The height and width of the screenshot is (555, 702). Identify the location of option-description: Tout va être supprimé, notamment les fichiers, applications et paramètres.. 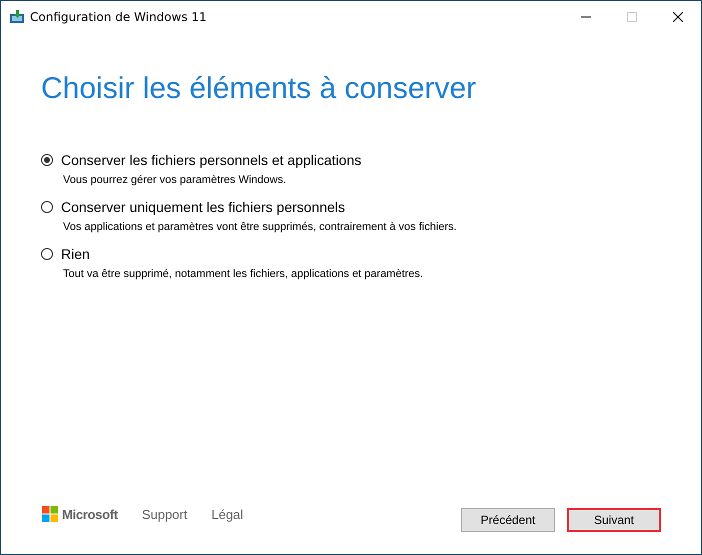
(243, 274).